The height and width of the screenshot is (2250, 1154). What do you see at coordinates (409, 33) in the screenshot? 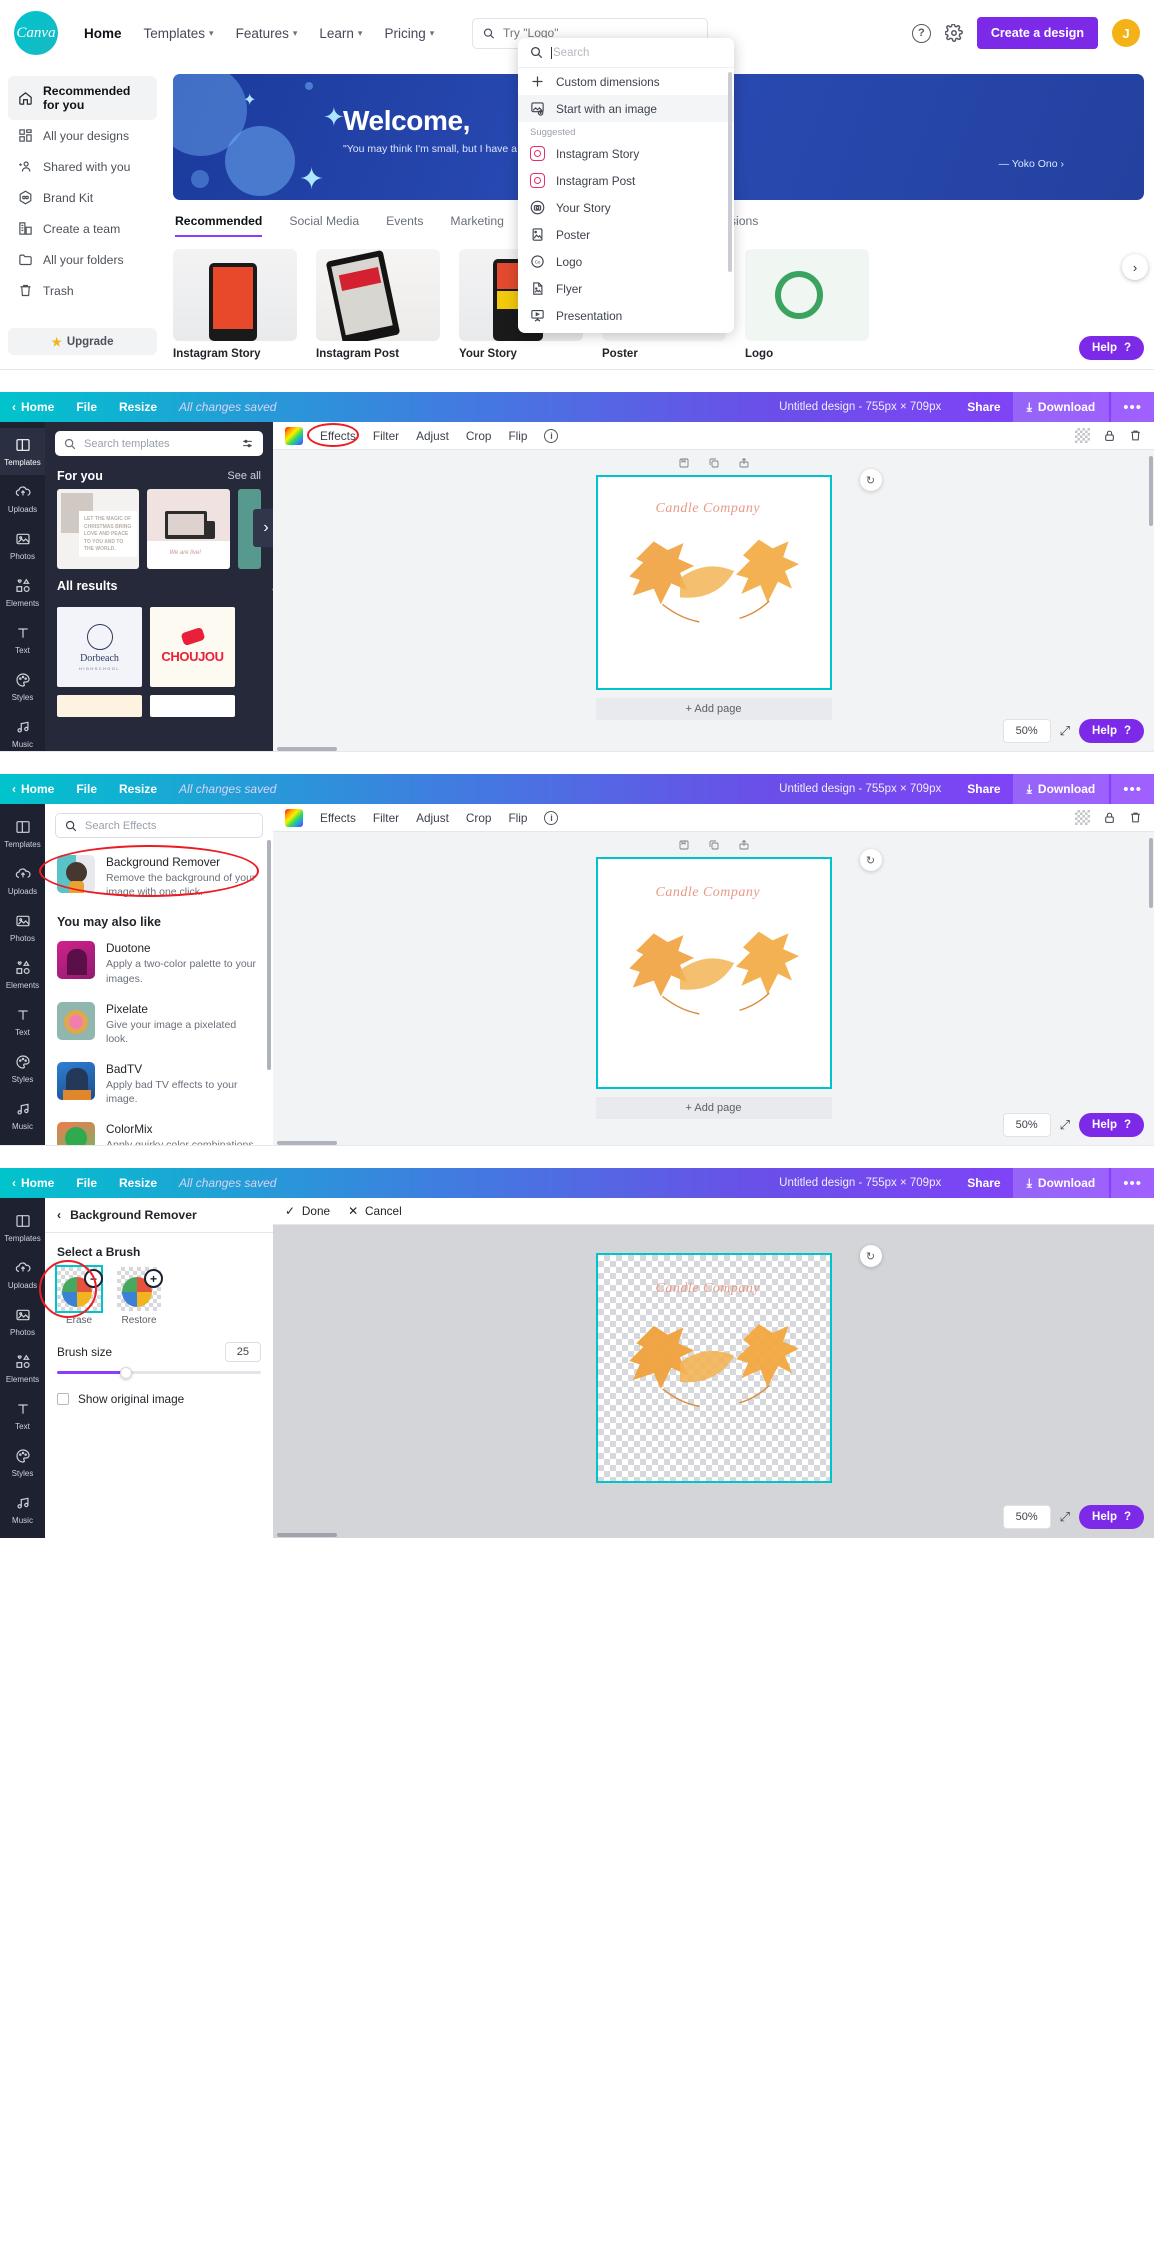
I see `nav-item-pricing: Pricing ▾` at bounding box center [409, 33].